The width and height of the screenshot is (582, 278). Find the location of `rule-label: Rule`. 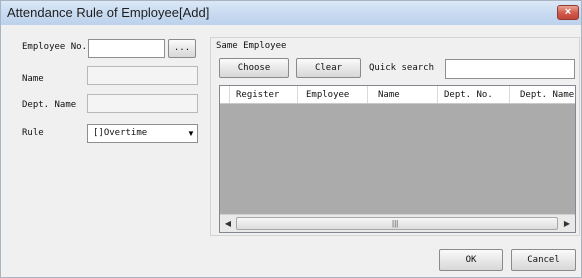

rule-label: Rule is located at coordinates (33, 133).